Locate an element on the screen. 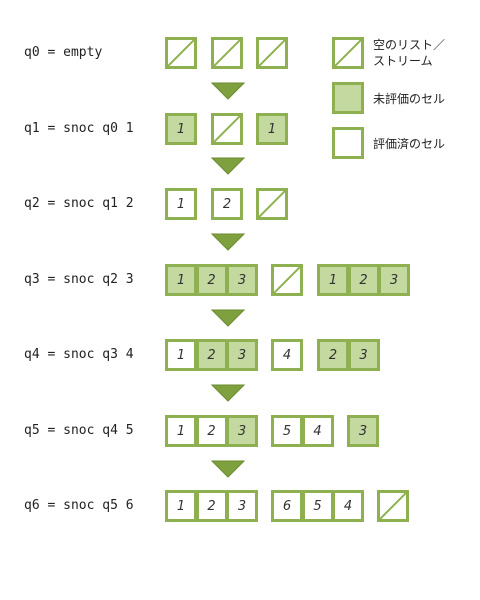  legend-evaluated-label: 評価済のセル is located at coordinates (409, 144).